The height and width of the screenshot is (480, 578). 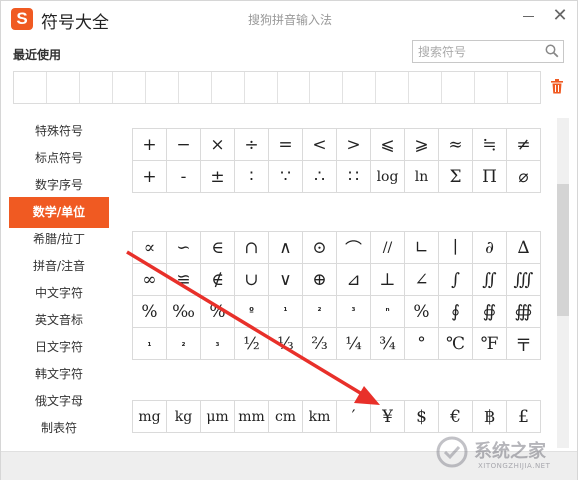 I want to click on symbol-cell: ¥, so click(x=387, y=416).